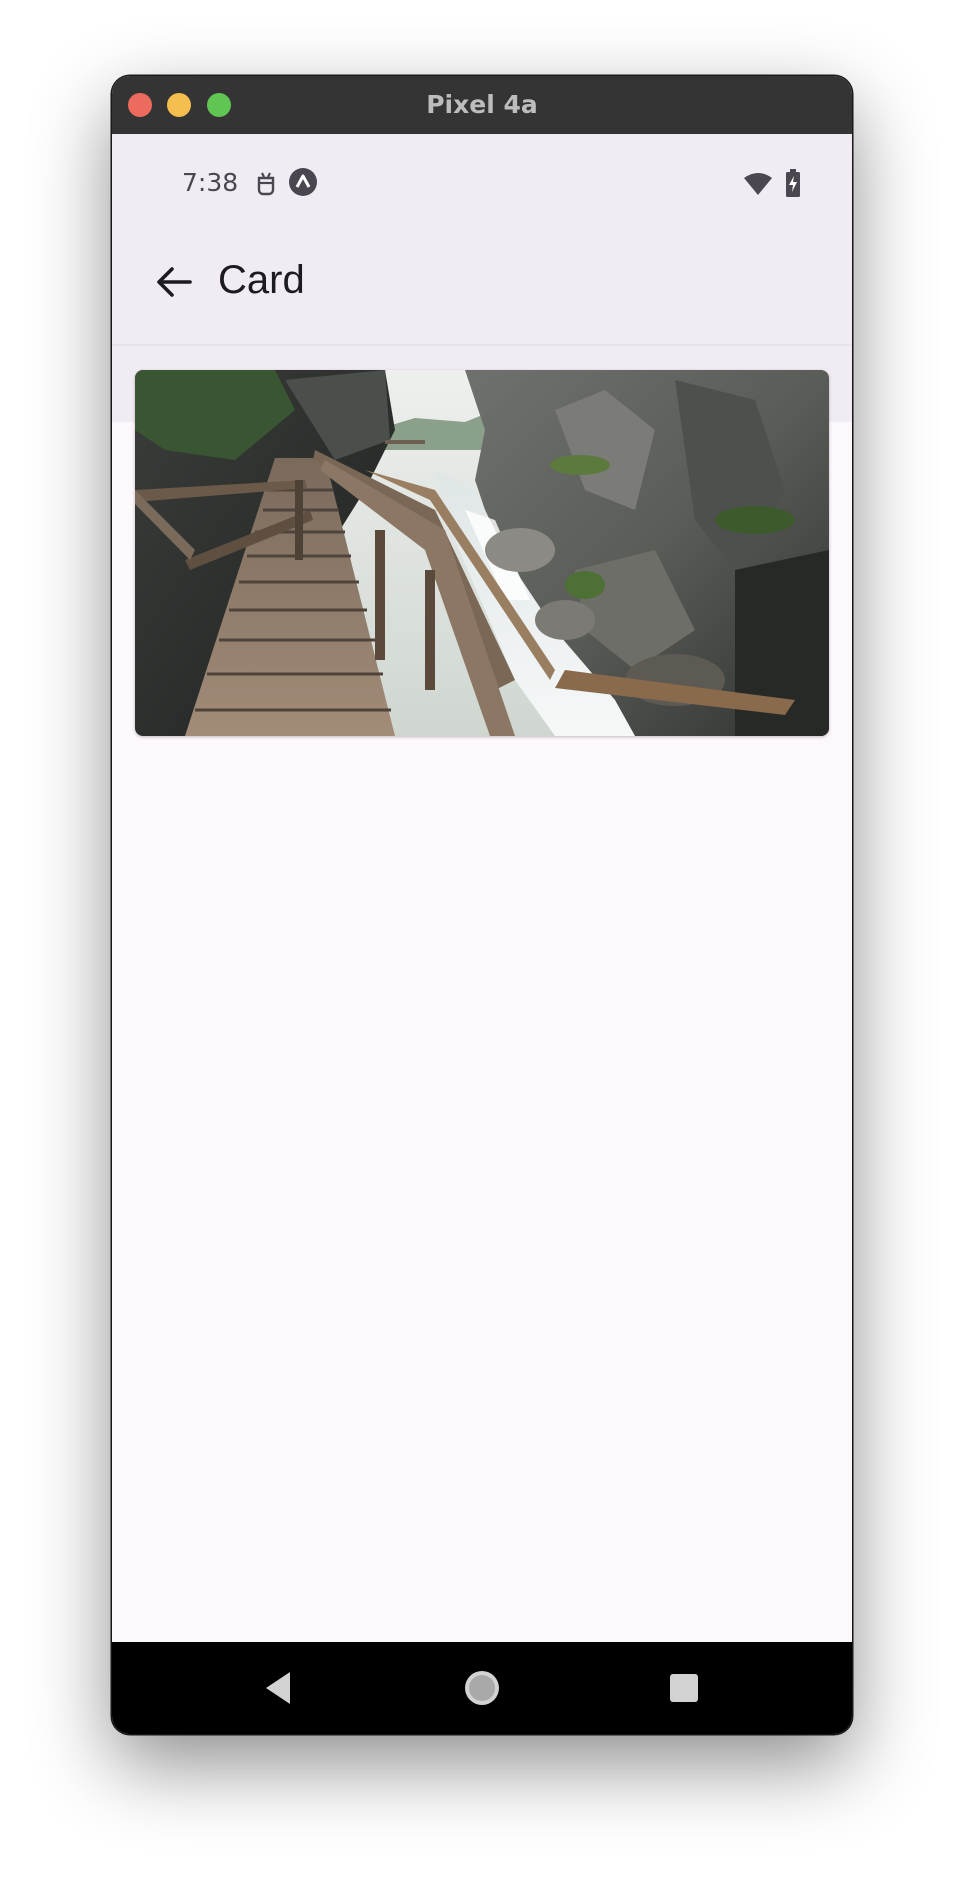 The image size is (964, 1884). I want to click on landscape-image, so click(482, 553).